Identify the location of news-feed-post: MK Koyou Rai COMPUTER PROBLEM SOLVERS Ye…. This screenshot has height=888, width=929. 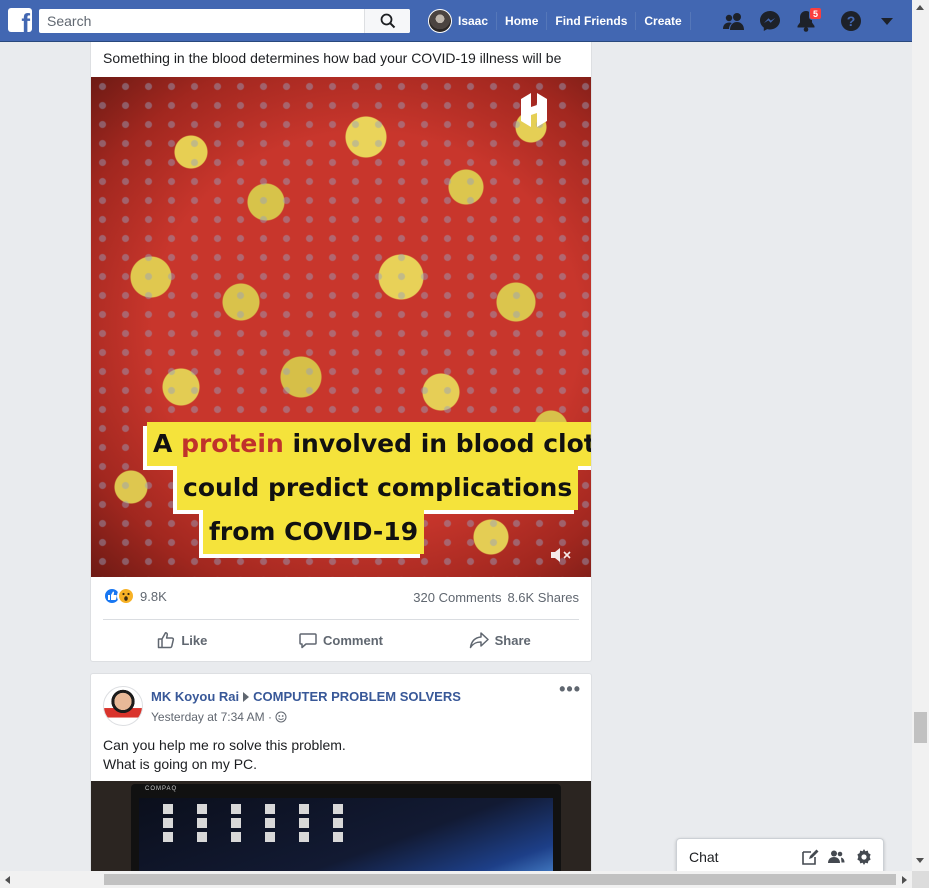
(341, 780).